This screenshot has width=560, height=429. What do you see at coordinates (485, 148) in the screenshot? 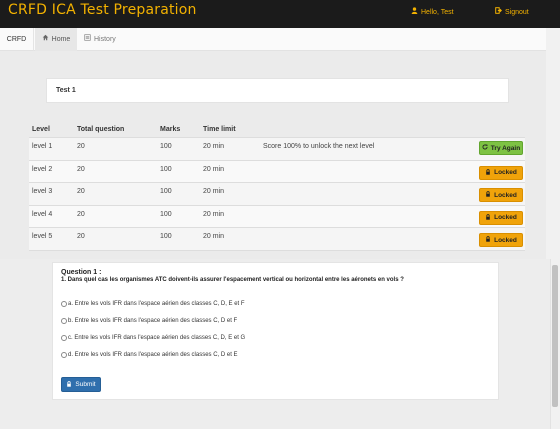
I see `refresh-icon` at bounding box center [485, 148].